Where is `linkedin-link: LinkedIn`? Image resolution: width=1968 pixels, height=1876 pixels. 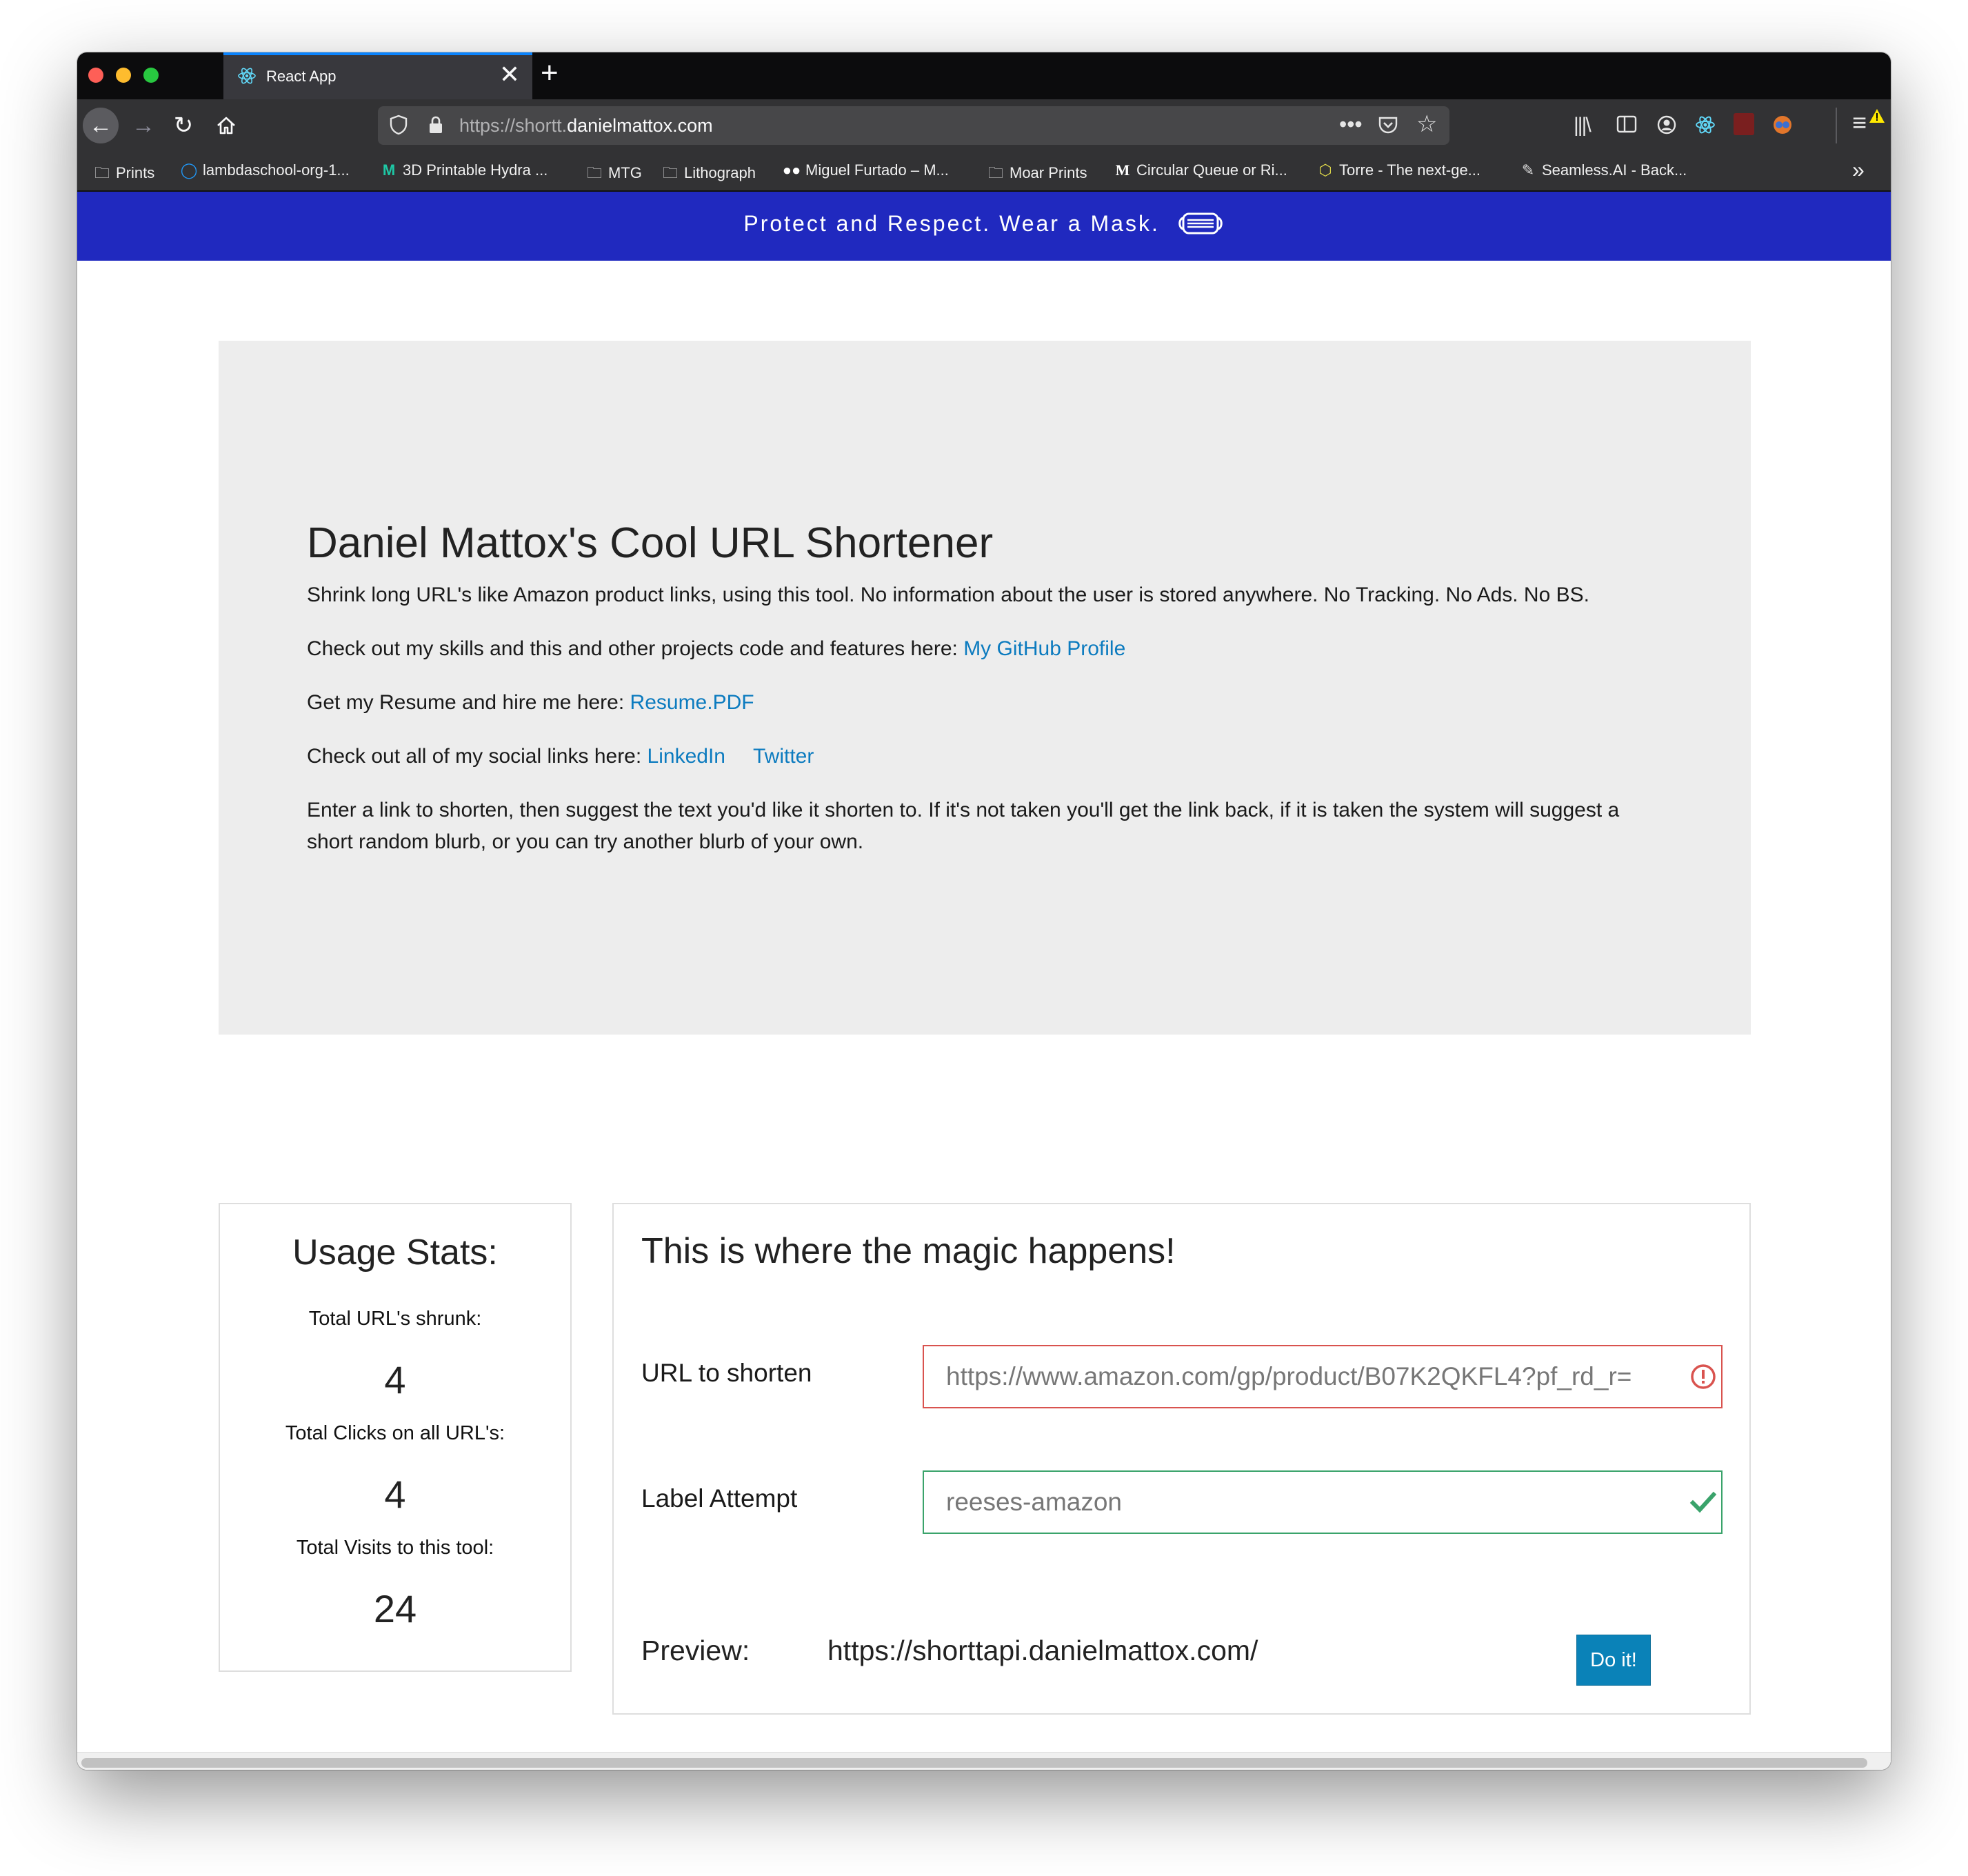 linkedin-link: LinkedIn is located at coordinates (686, 756).